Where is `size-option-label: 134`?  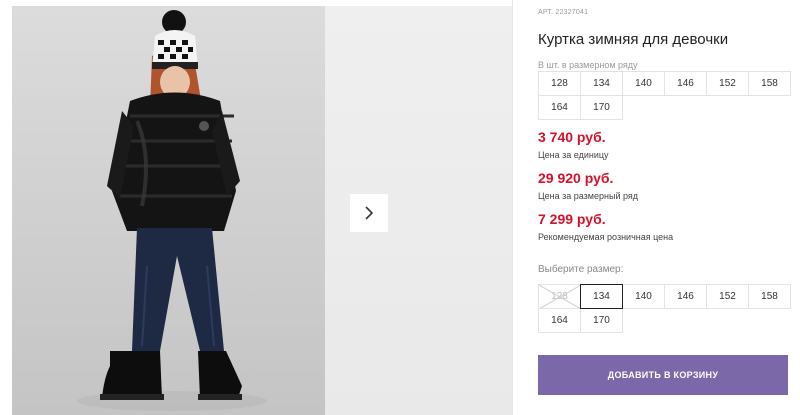
size-option-label: 134 is located at coordinates (601, 296).